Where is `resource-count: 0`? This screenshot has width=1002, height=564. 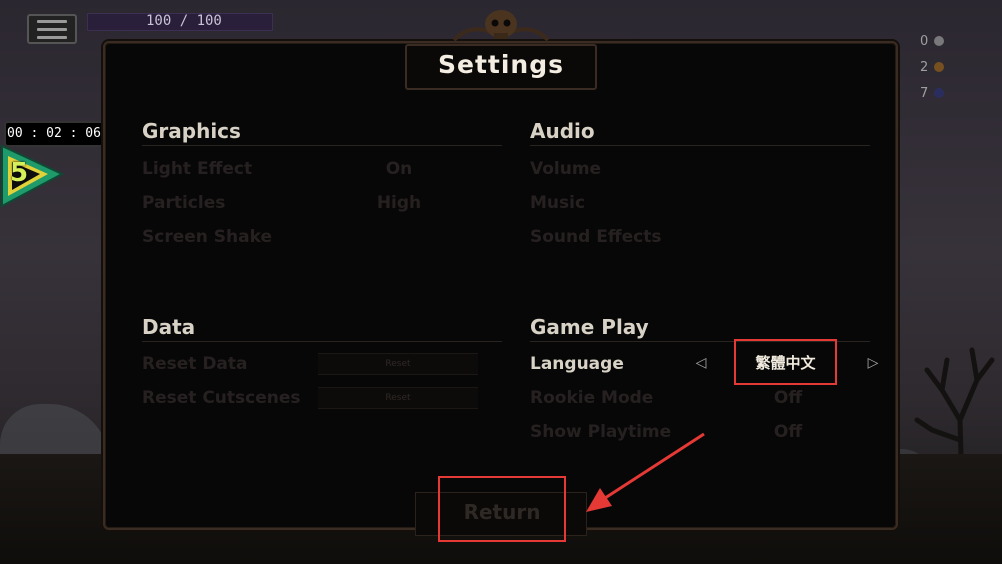 resource-count: 0 is located at coordinates (924, 41).